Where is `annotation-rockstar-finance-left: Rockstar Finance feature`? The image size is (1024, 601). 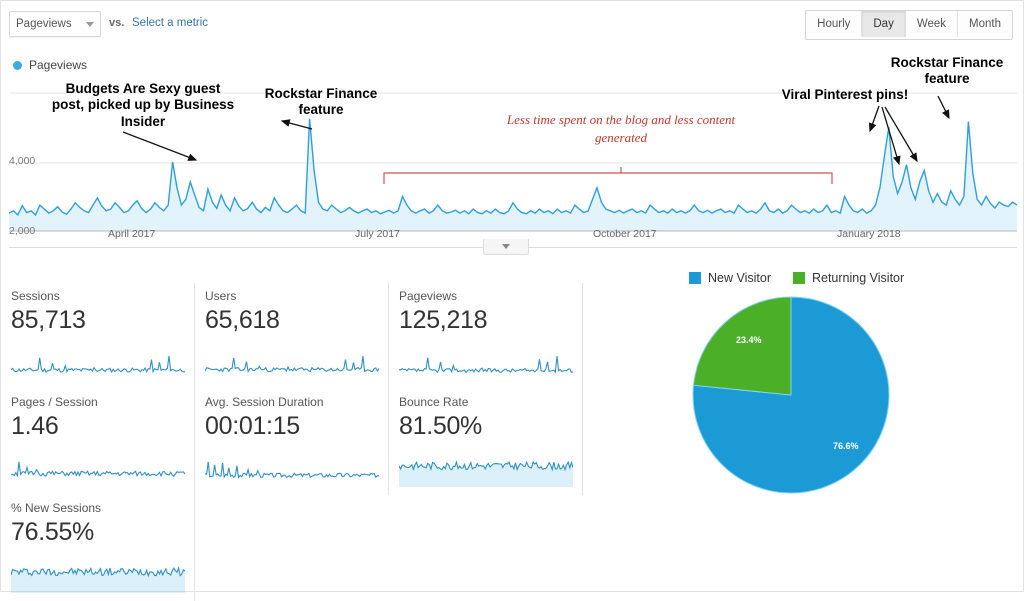 annotation-rockstar-finance-left: Rockstar Finance feature is located at coordinates (321, 102).